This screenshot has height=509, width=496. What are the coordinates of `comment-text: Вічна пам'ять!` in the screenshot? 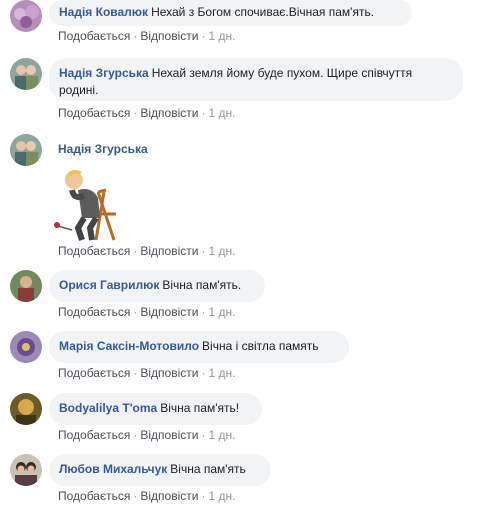 It's located at (200, 408).